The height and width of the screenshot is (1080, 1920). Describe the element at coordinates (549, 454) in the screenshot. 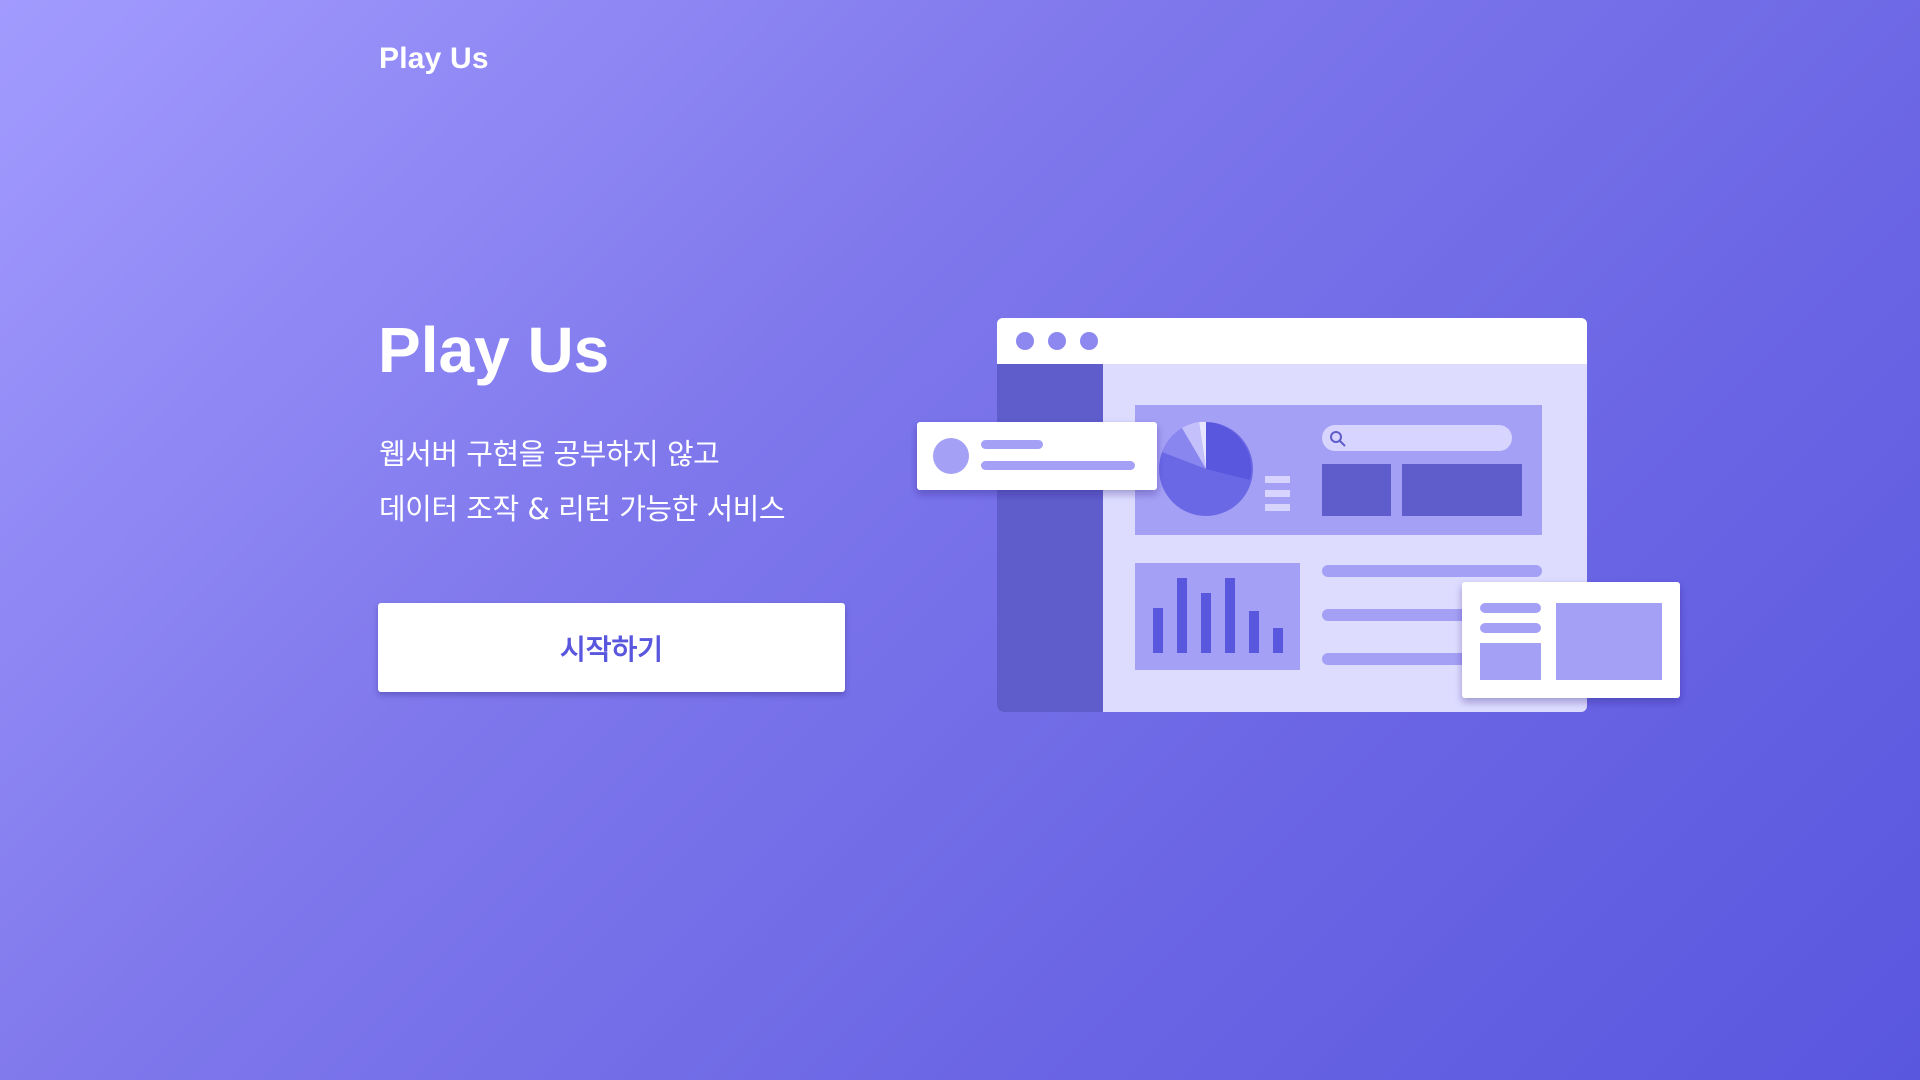

I see `hero-subtitle-line-1: 웹서버 구현을 공부하지 않고` at that location.